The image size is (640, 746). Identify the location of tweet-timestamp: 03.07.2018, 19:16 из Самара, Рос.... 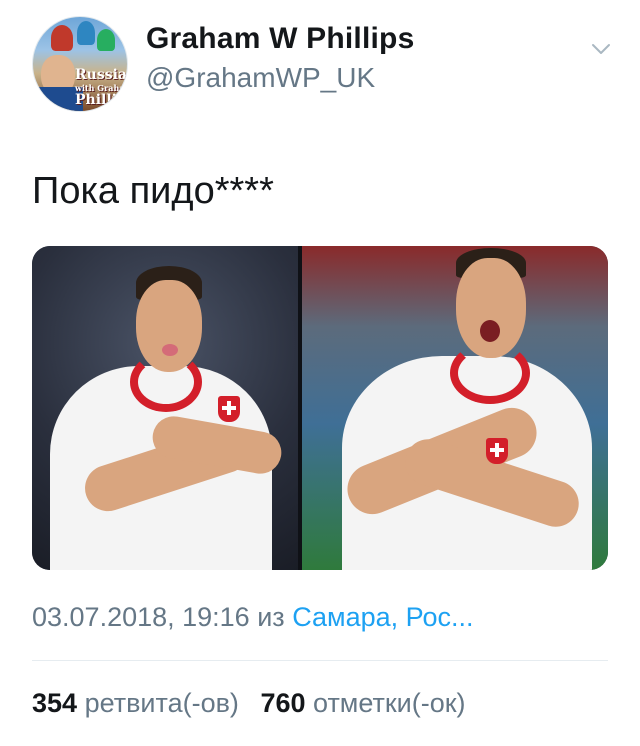
(252, 617).